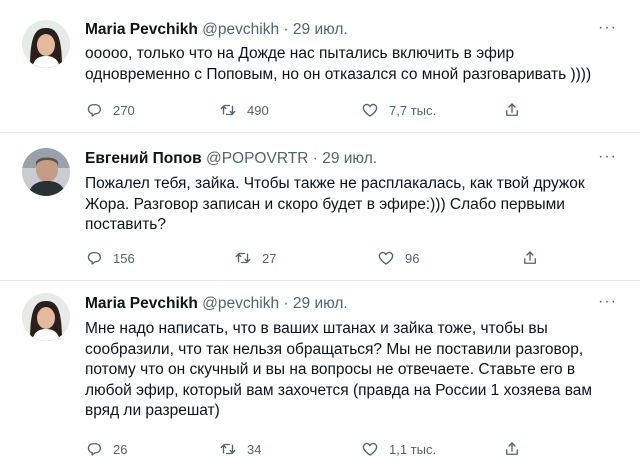 The height and width of the screenshot is (472, 640). Describe the element at coordinates (143, 158) in the screenshot. I see `author-name: Евгений Попов` at that location.